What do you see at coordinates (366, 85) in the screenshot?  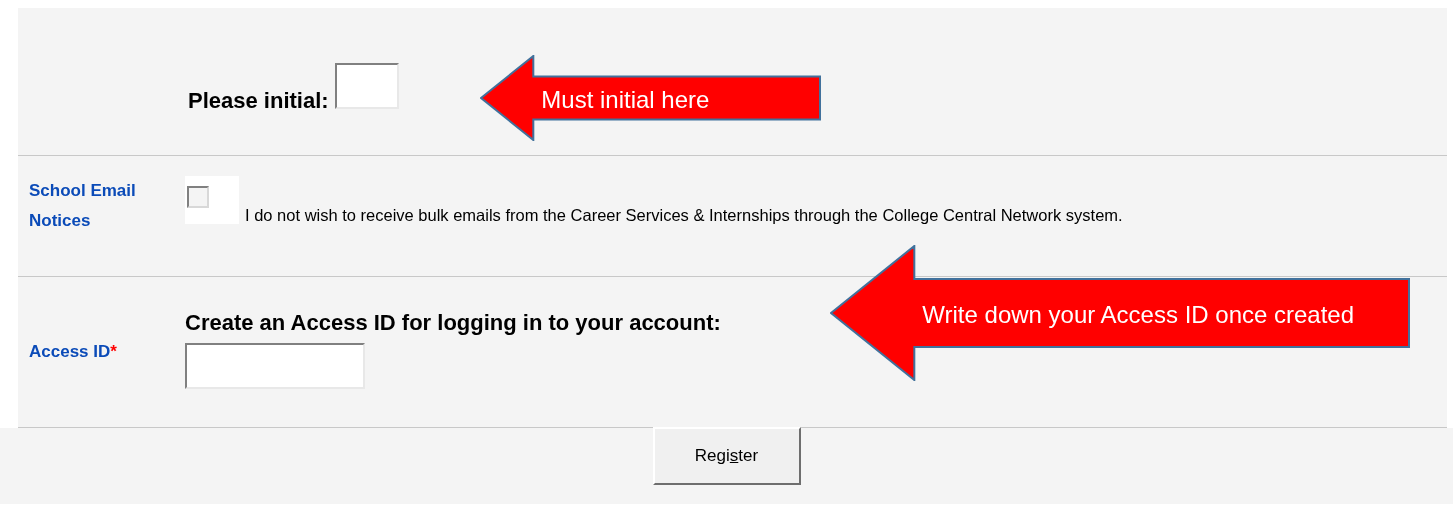 I see `initial-field` at bounding box center [366, 85].